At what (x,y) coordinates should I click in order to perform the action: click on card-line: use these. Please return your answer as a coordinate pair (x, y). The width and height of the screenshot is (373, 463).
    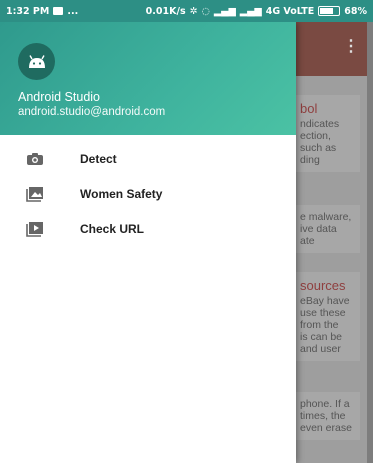
    Looking at the image, I should click on (323, 313).